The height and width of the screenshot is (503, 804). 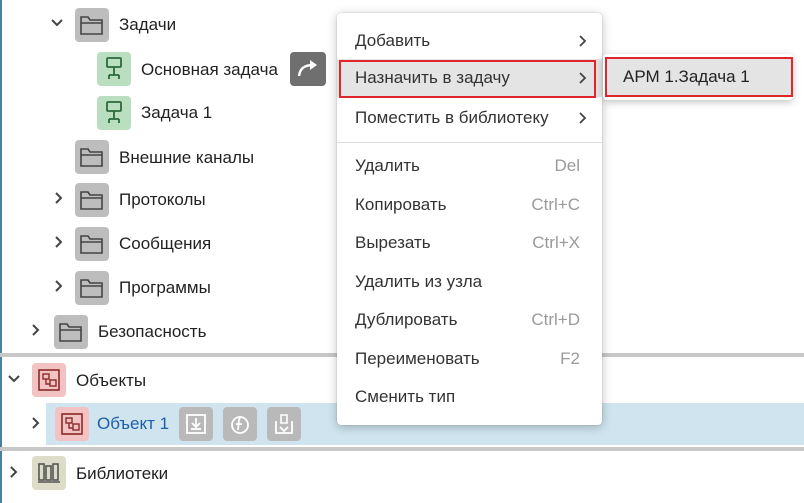 What do you see at coordinates (469, 320) in the screenshot?
I see `menu-item-duplicate: Дублировать Ctrl+D` at bounding box center [469, 320].